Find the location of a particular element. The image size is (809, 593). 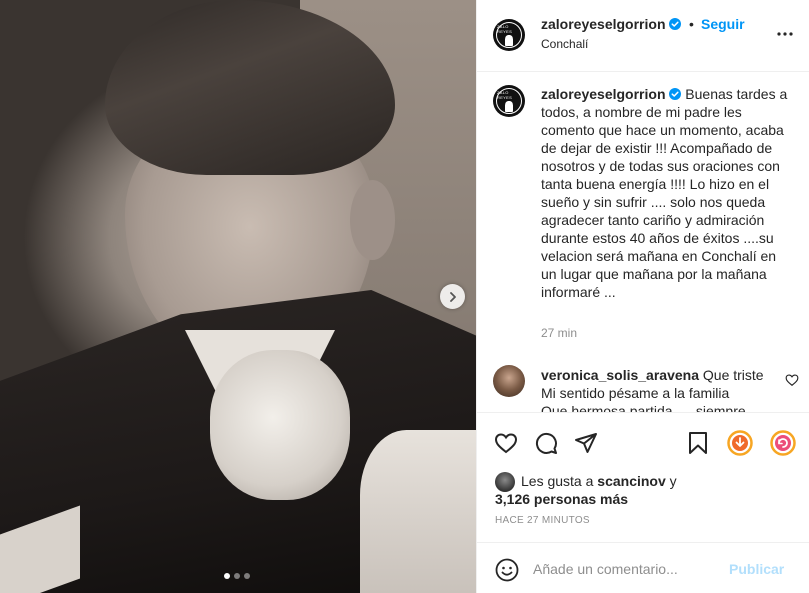

share-button is located at coordinates (586, 443).